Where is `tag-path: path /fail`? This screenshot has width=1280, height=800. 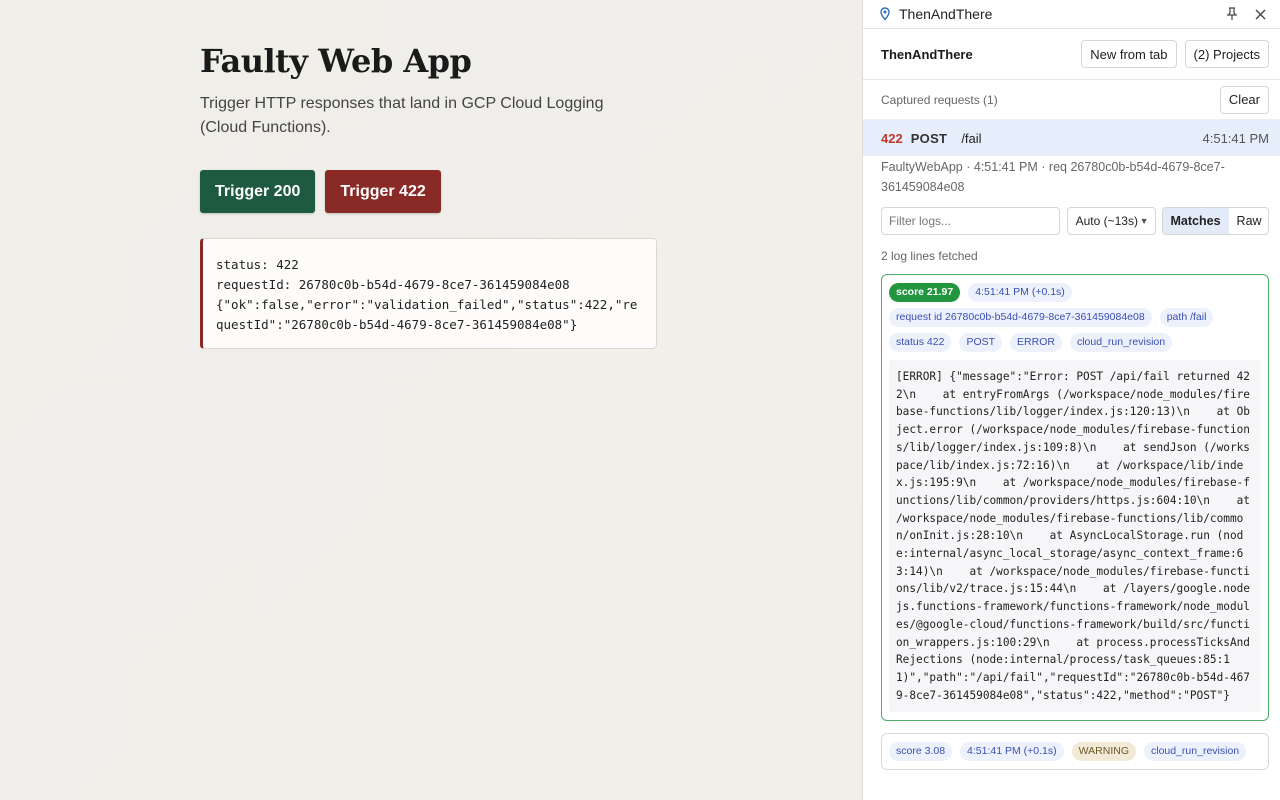 tag-path: path /fail is located at coordinates (1186, 317).